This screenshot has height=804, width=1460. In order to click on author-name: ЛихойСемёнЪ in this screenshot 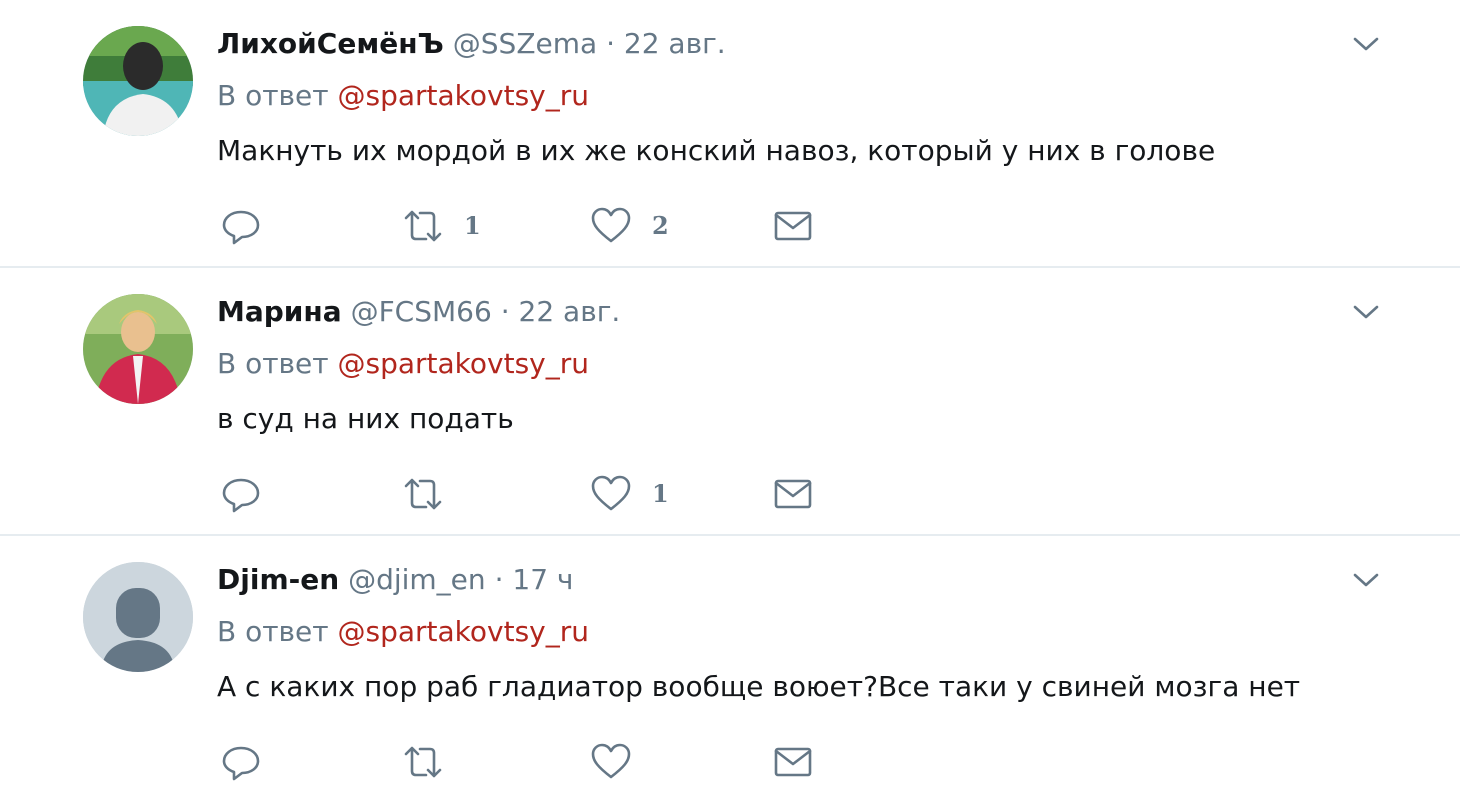, I will do `click(330, 43)`.